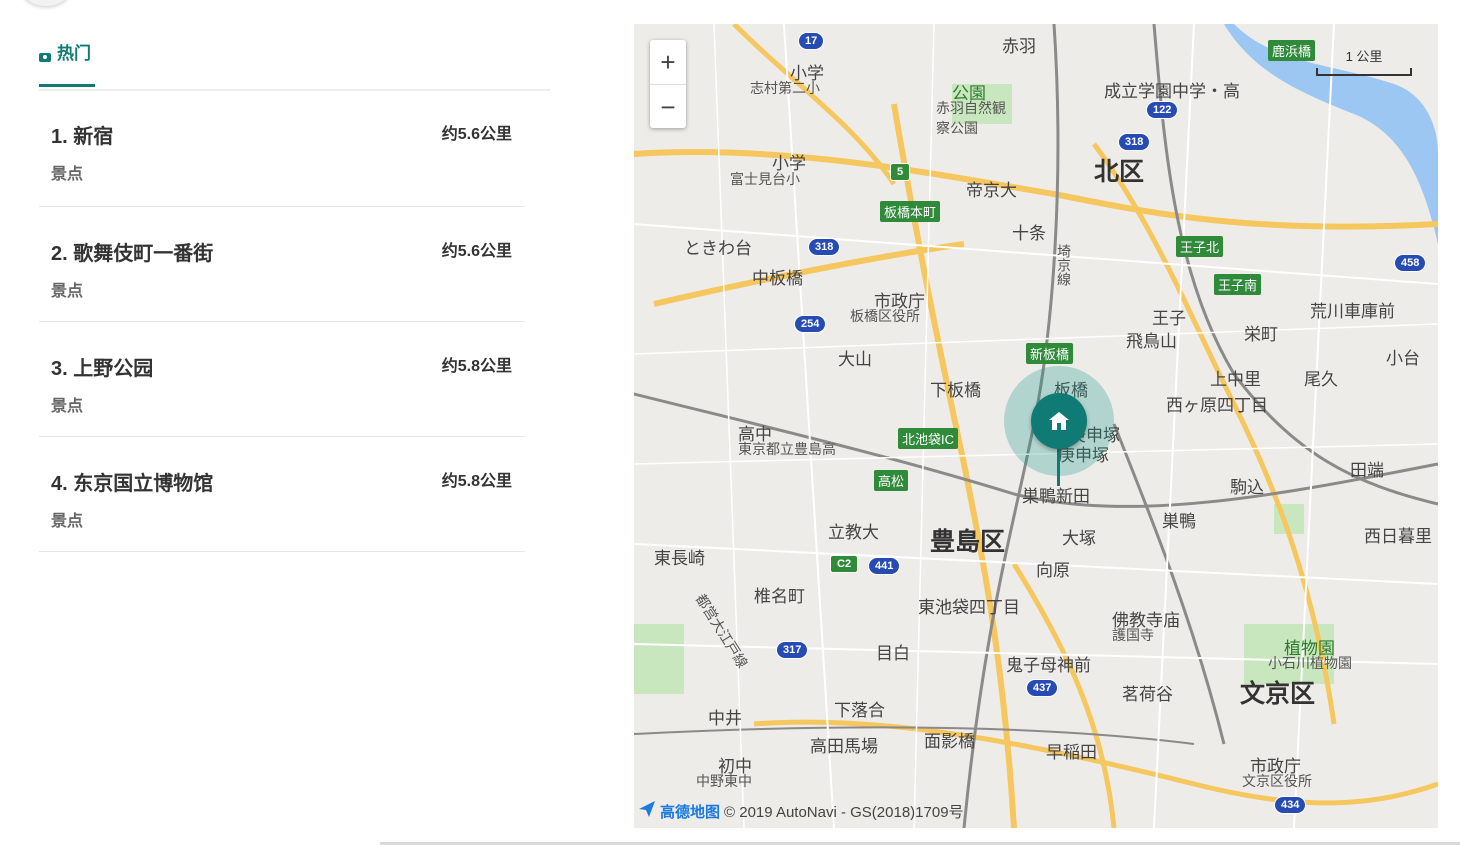 The width and height of the screenshot is (1460, 845). Describe the element at coordinates (1058, 466) in the screenshot. I see `marker-stick` at that location.